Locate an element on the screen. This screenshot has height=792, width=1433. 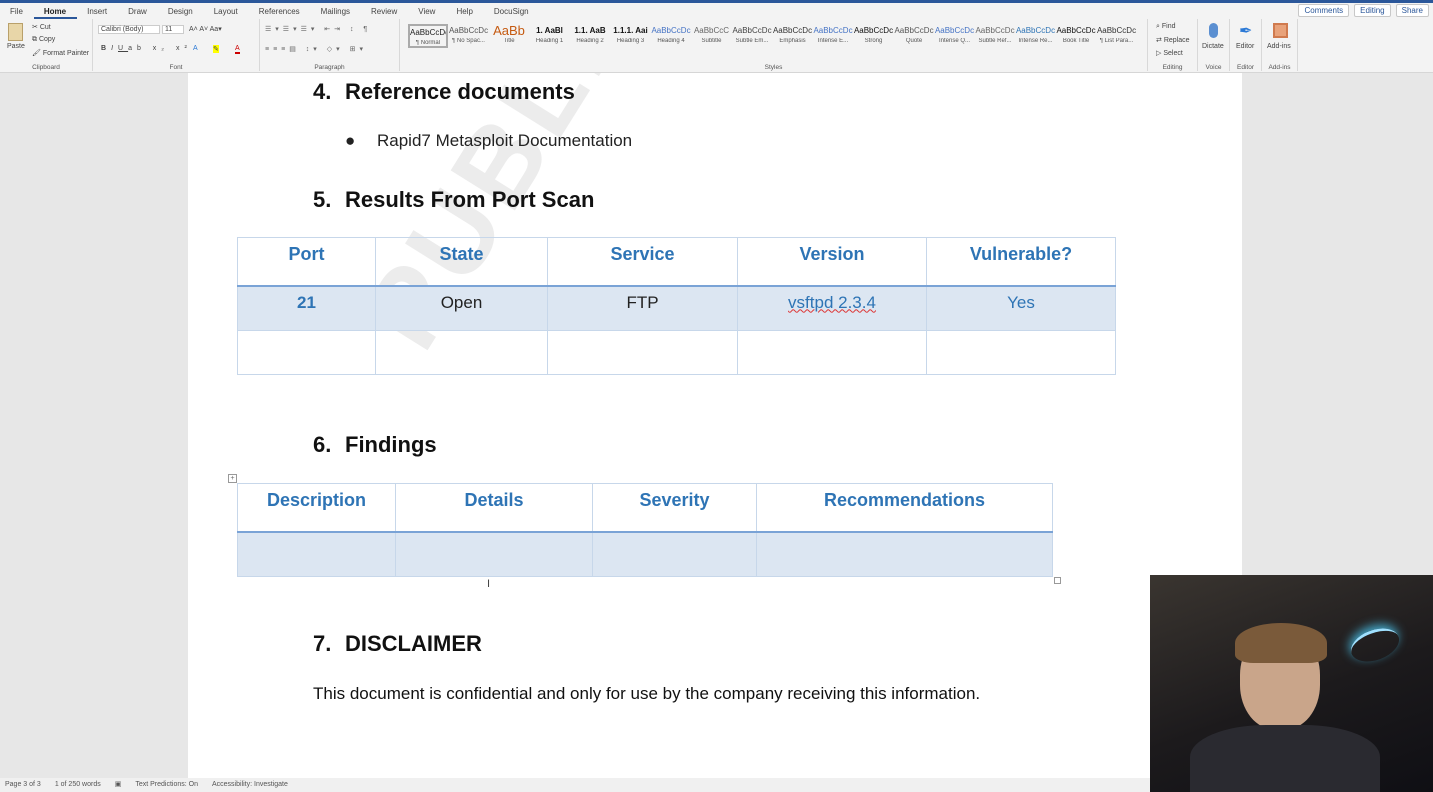
webcam-overlay is located at coordinates (1291, 683).